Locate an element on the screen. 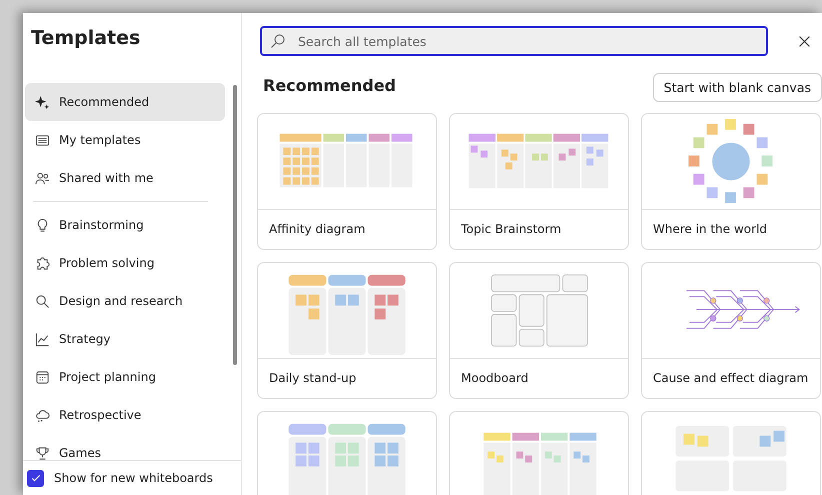 This screenshot has height=495, width=822. template-card: Topic Brainstorm is located at coordinates (539, 181).